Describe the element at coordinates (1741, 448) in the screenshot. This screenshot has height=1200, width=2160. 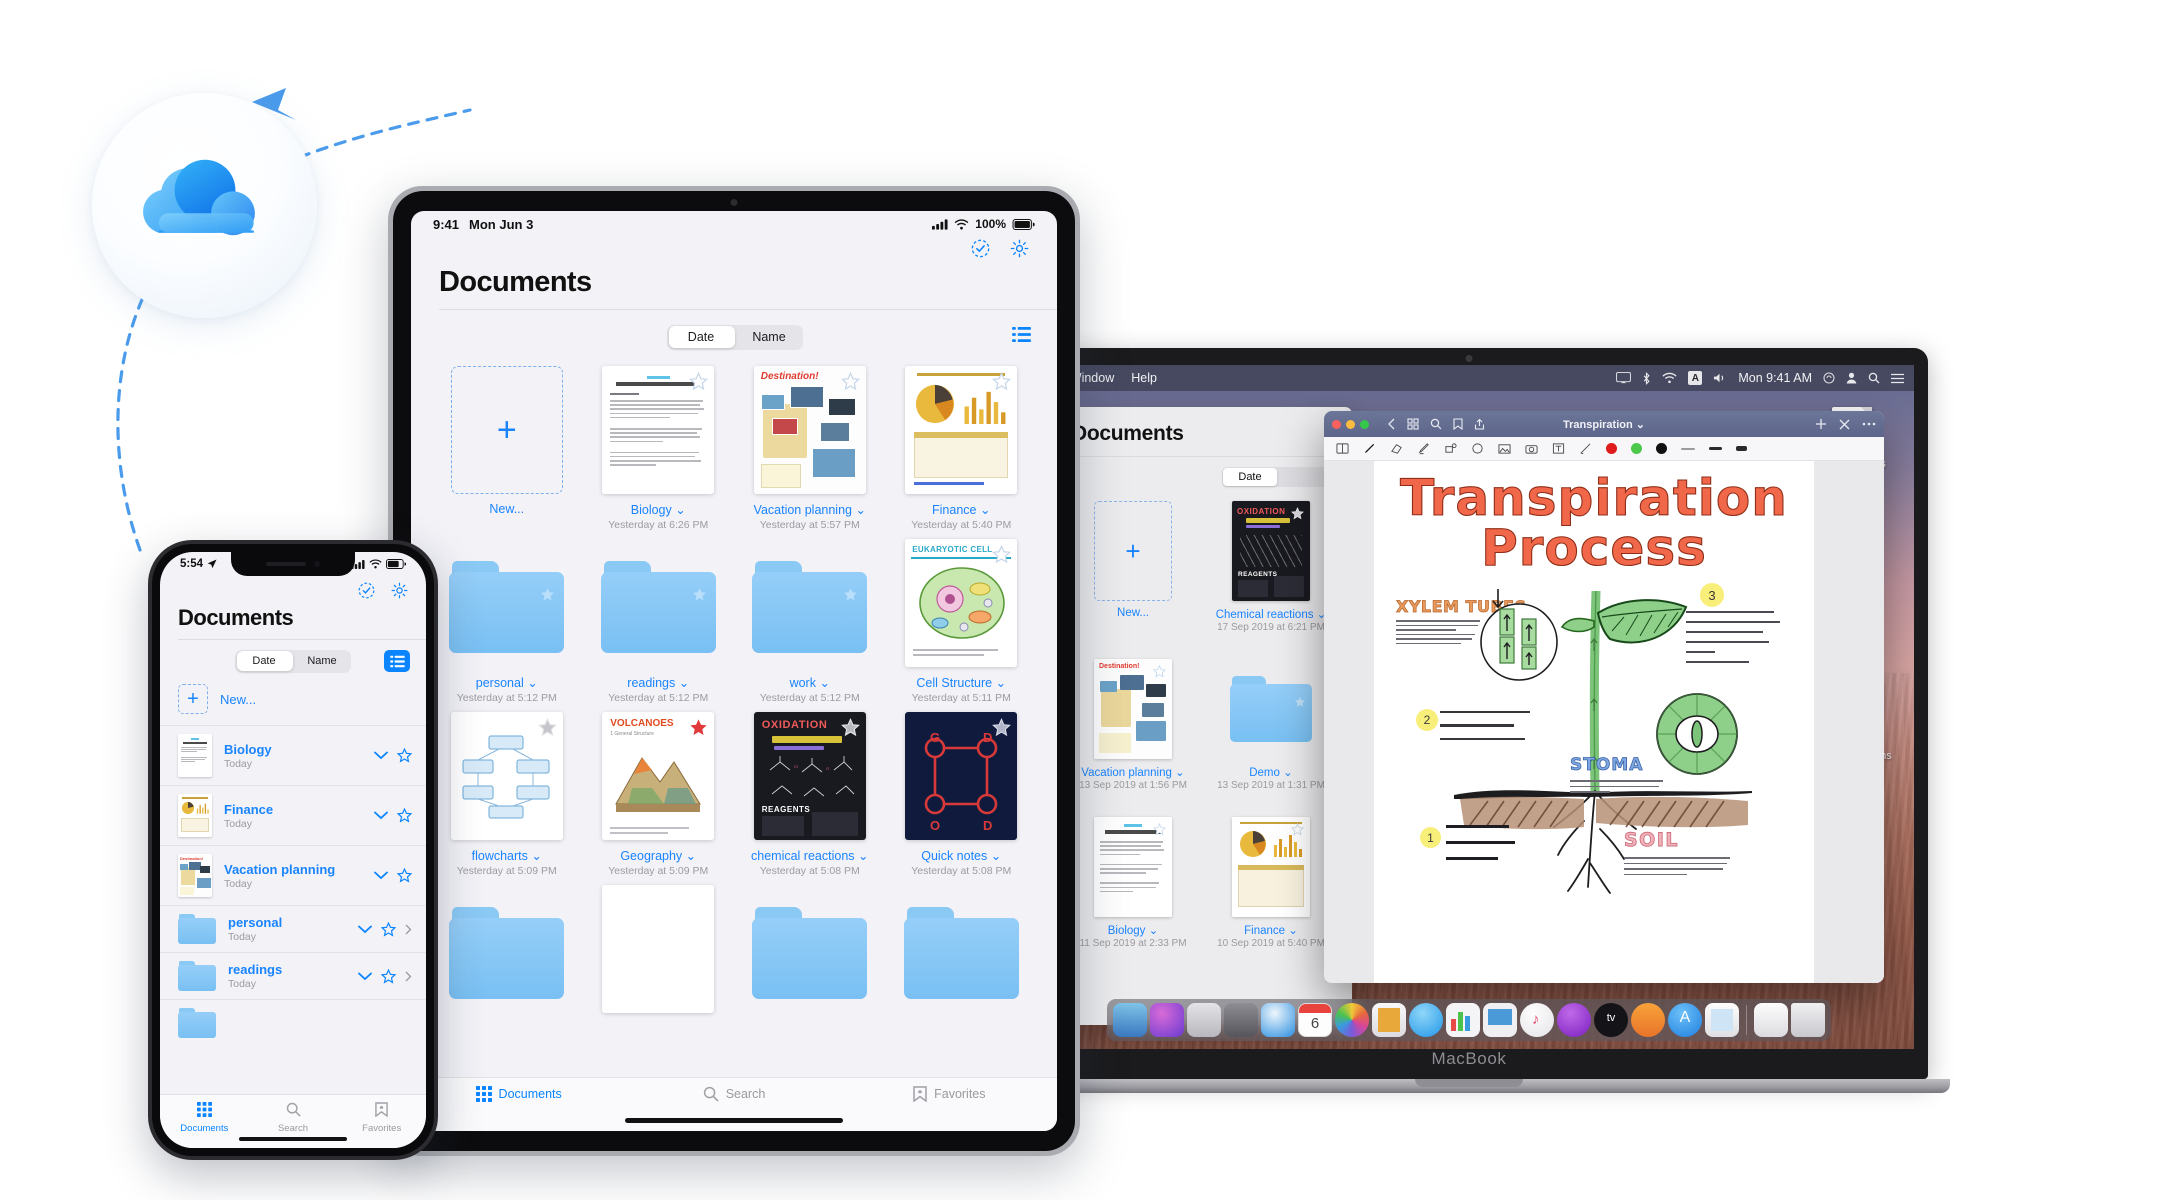
I see `stroke-width-thick` at that location.